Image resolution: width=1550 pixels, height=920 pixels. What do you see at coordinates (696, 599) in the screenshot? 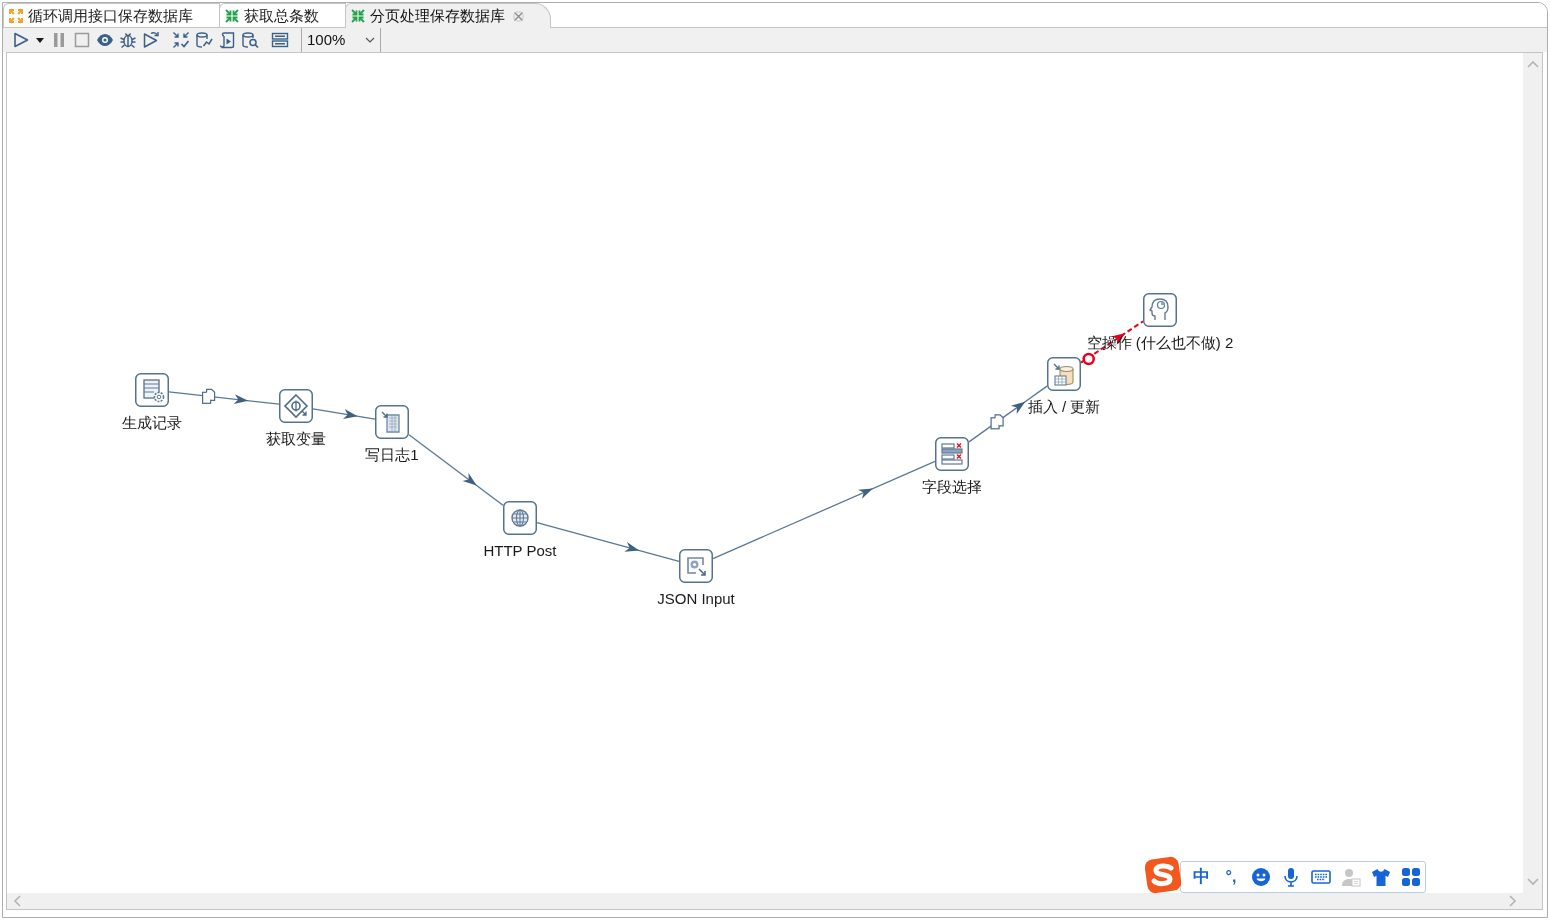
I see `step-label: JSON Input` at bounding box center [696, 599].